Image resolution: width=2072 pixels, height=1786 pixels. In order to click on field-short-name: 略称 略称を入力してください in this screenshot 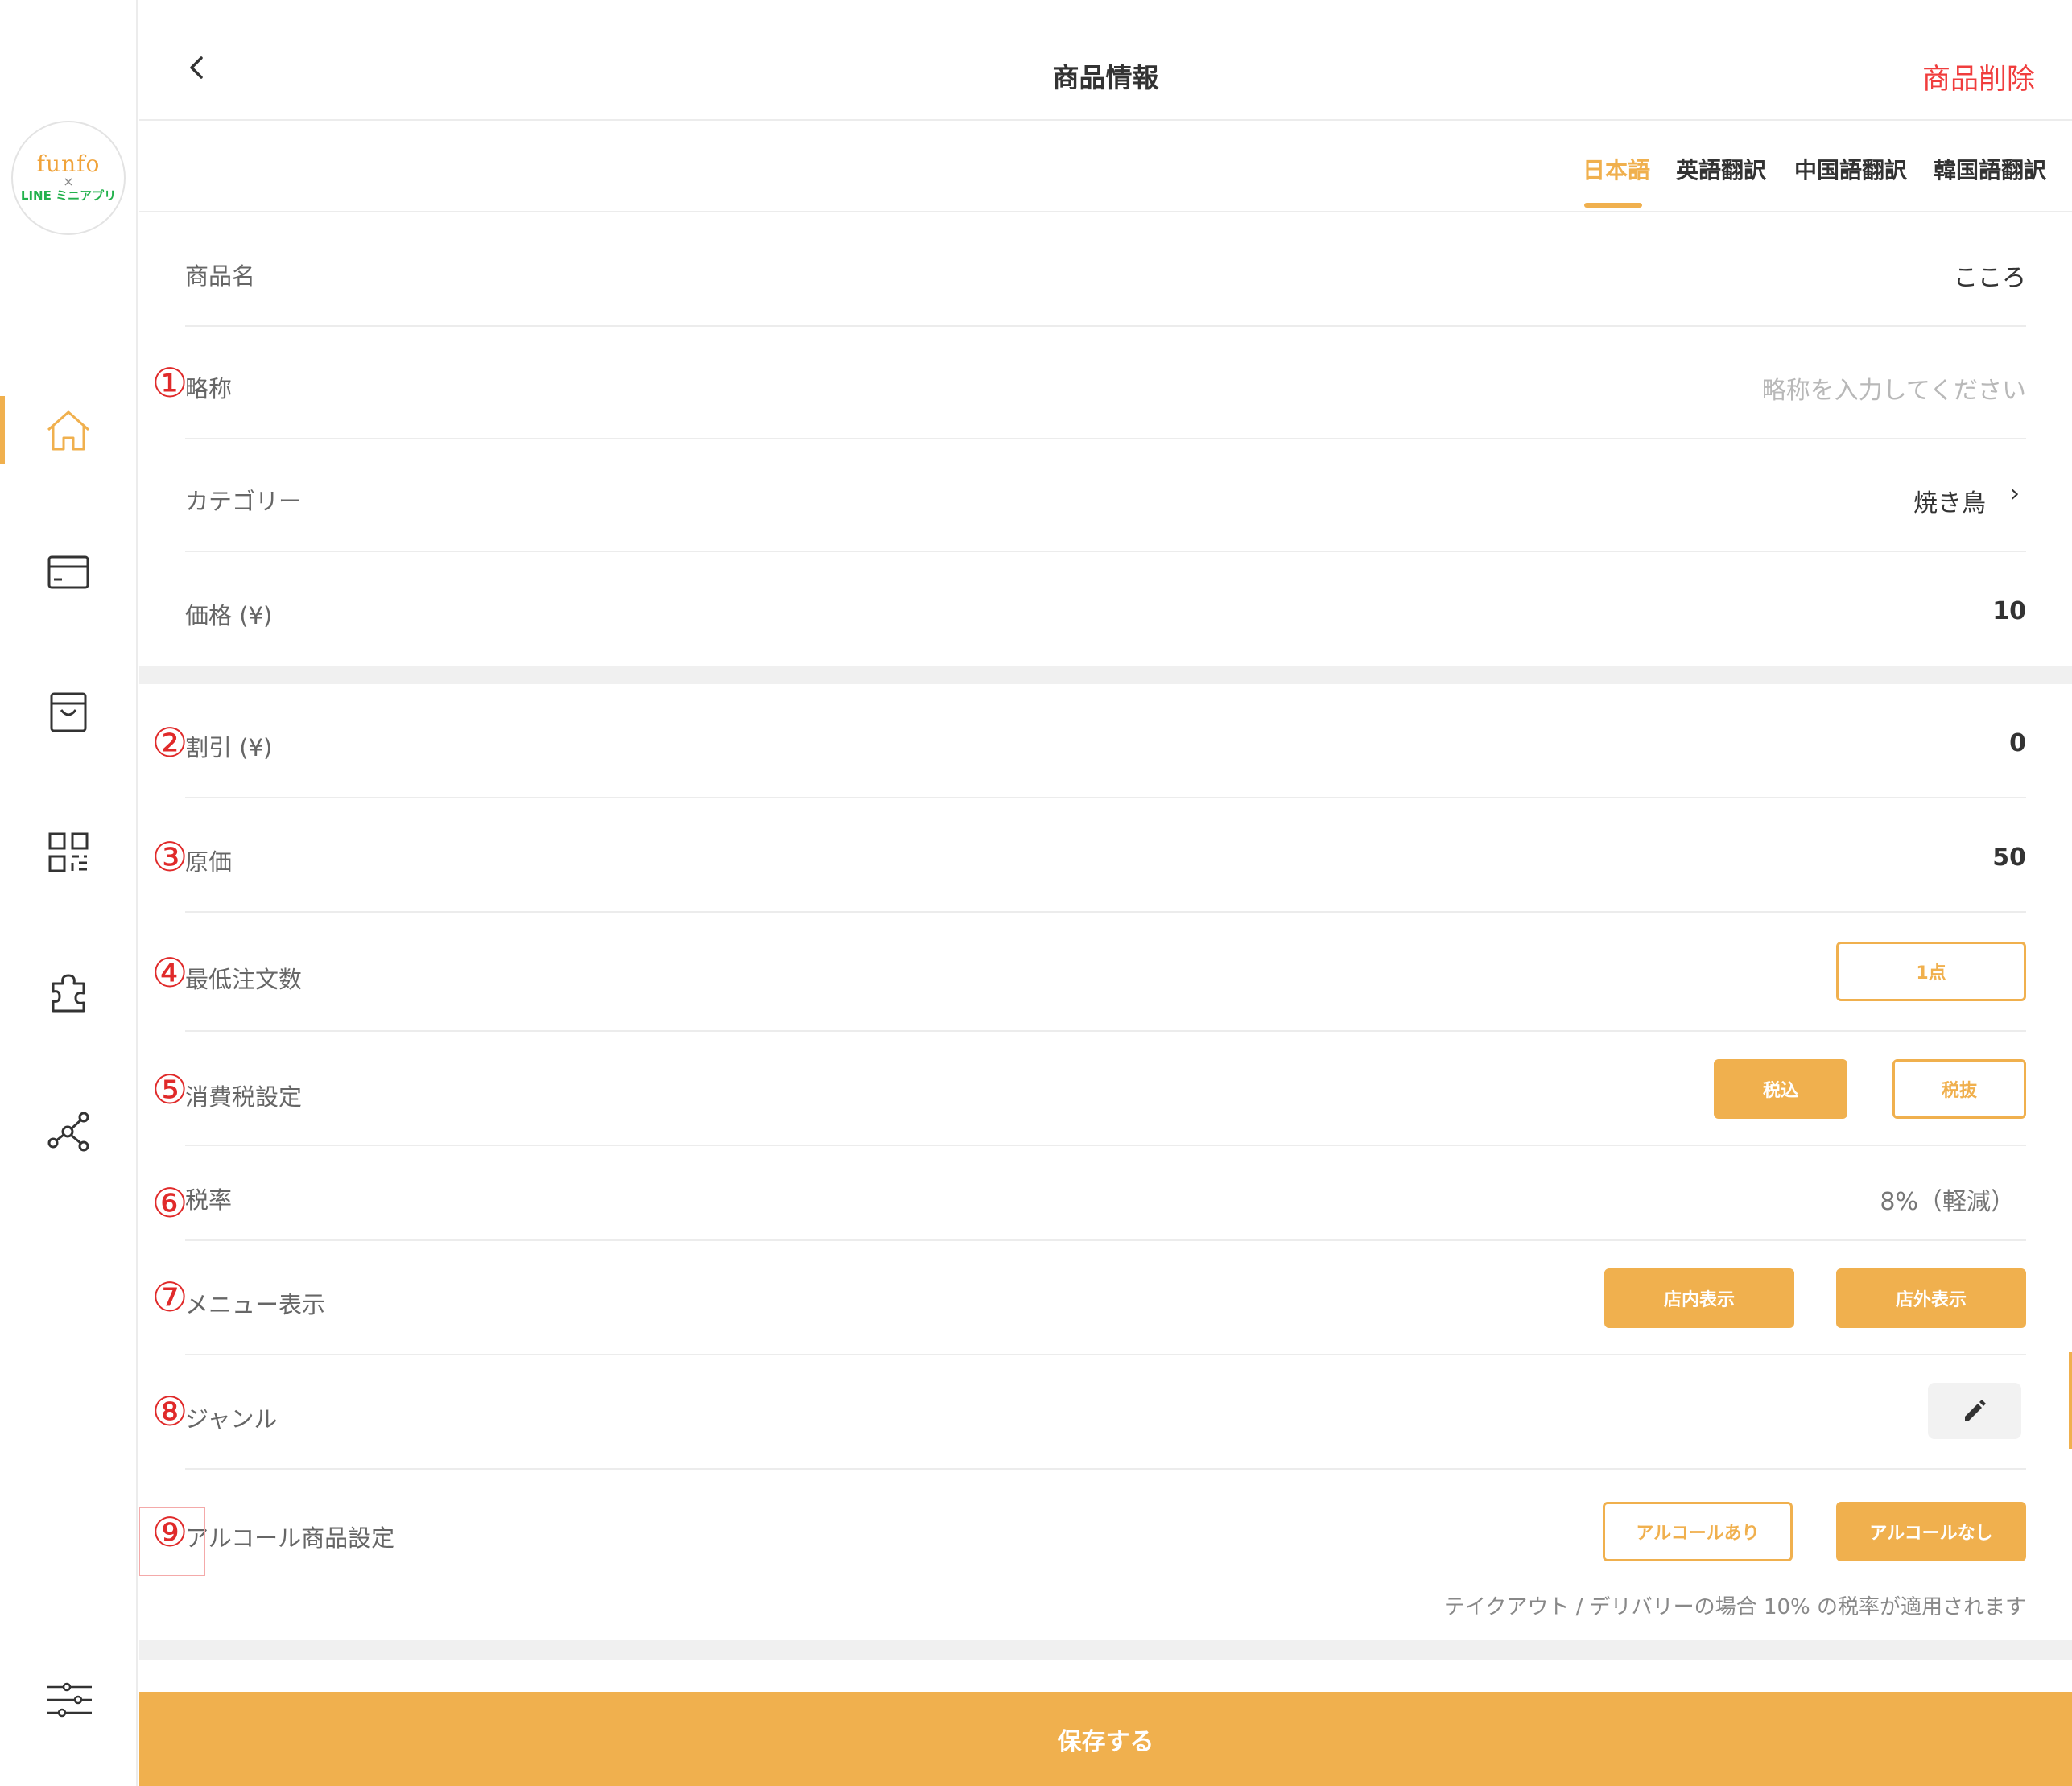, I will do `click(1105, 383)`.